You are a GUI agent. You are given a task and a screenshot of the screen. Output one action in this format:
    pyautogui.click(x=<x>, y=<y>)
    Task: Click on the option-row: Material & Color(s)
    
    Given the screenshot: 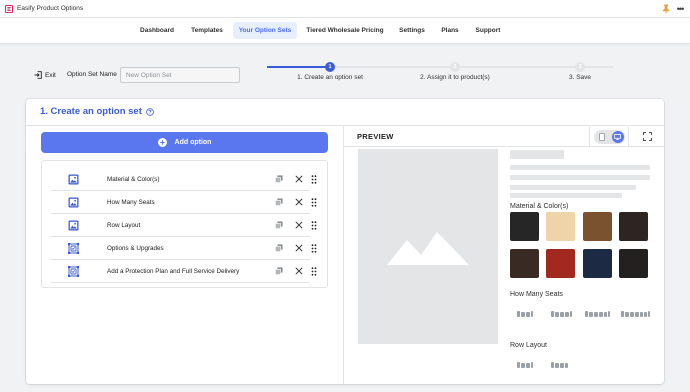 What is the action you would take?
    pyautogui.click(x=184, y=179)
    